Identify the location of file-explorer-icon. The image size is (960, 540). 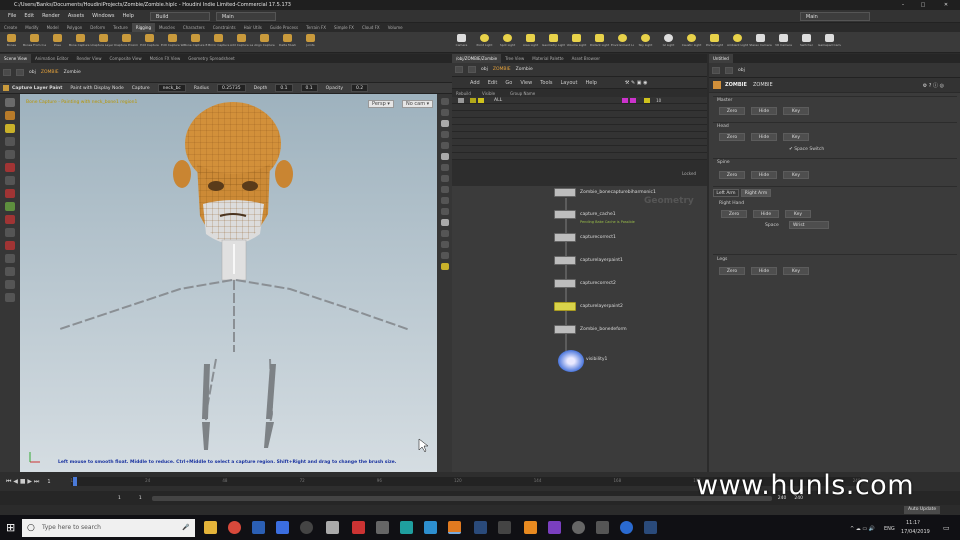
(210, 527).